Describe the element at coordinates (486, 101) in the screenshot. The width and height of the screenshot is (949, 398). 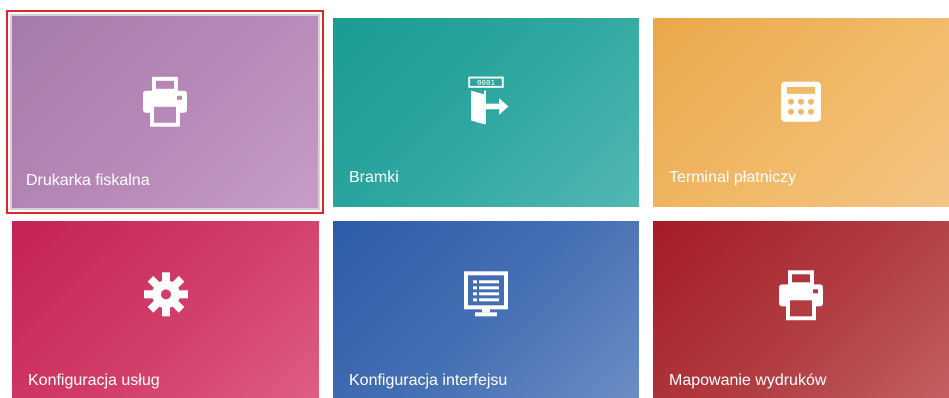
I see `gate-exit-icon: 0001` at that location.